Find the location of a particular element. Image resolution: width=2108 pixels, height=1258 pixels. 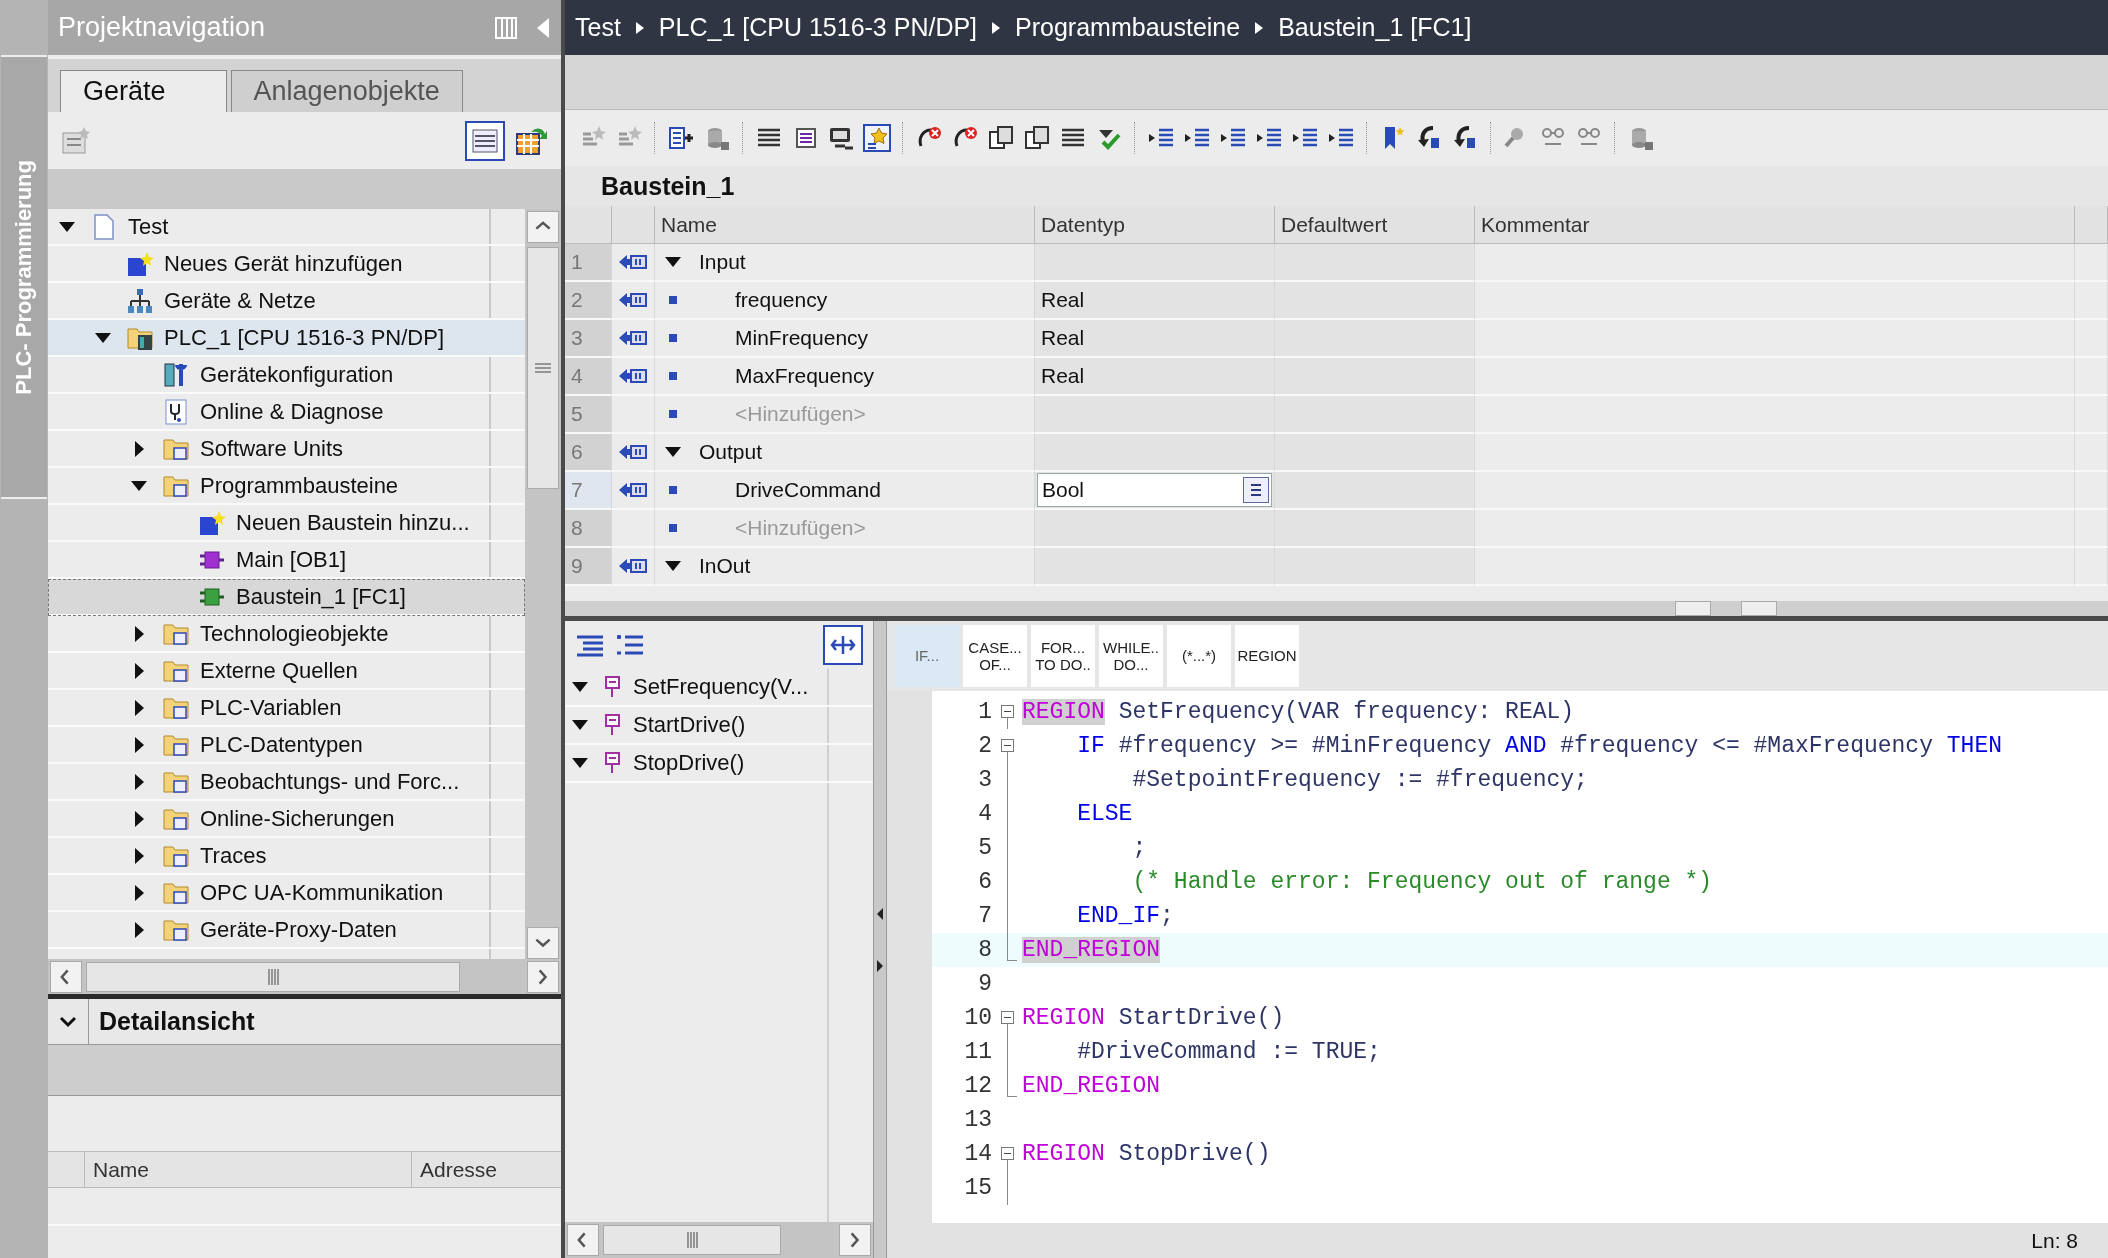

tree-item-label: OPC UA-Kommunikation is located at coordinates (322, 892).